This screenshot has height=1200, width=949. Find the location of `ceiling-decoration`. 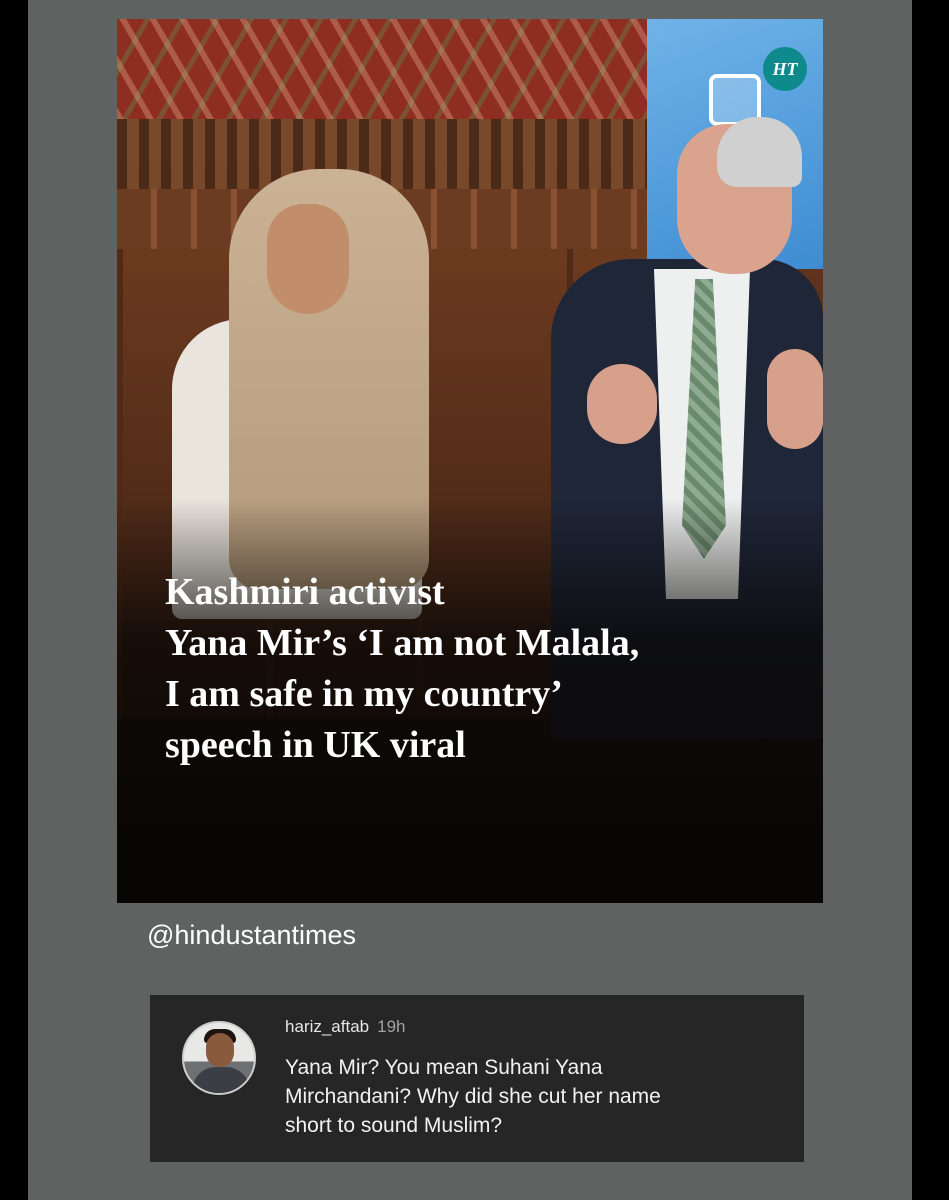

ceiling-decoration is located at coordinates (382, 69).